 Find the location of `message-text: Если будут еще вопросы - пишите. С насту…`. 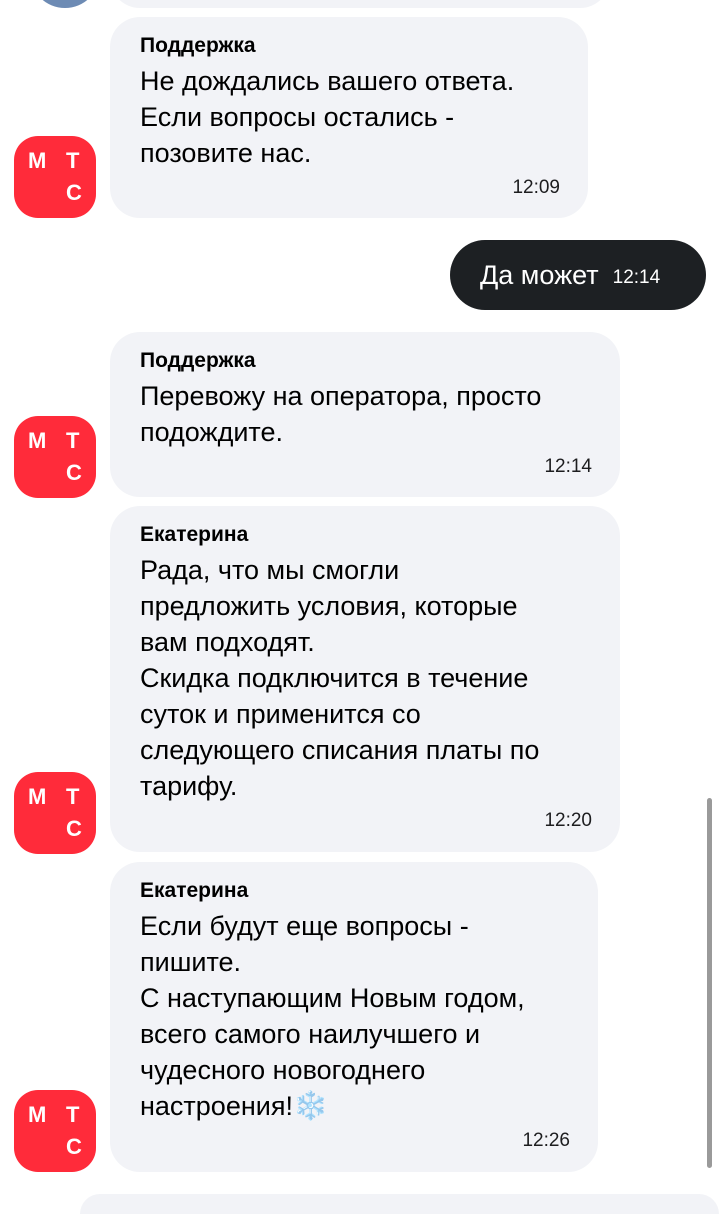

message-text: Если будут еще вопросы - пишите. С насту… is located at coordinates (355, 1016).